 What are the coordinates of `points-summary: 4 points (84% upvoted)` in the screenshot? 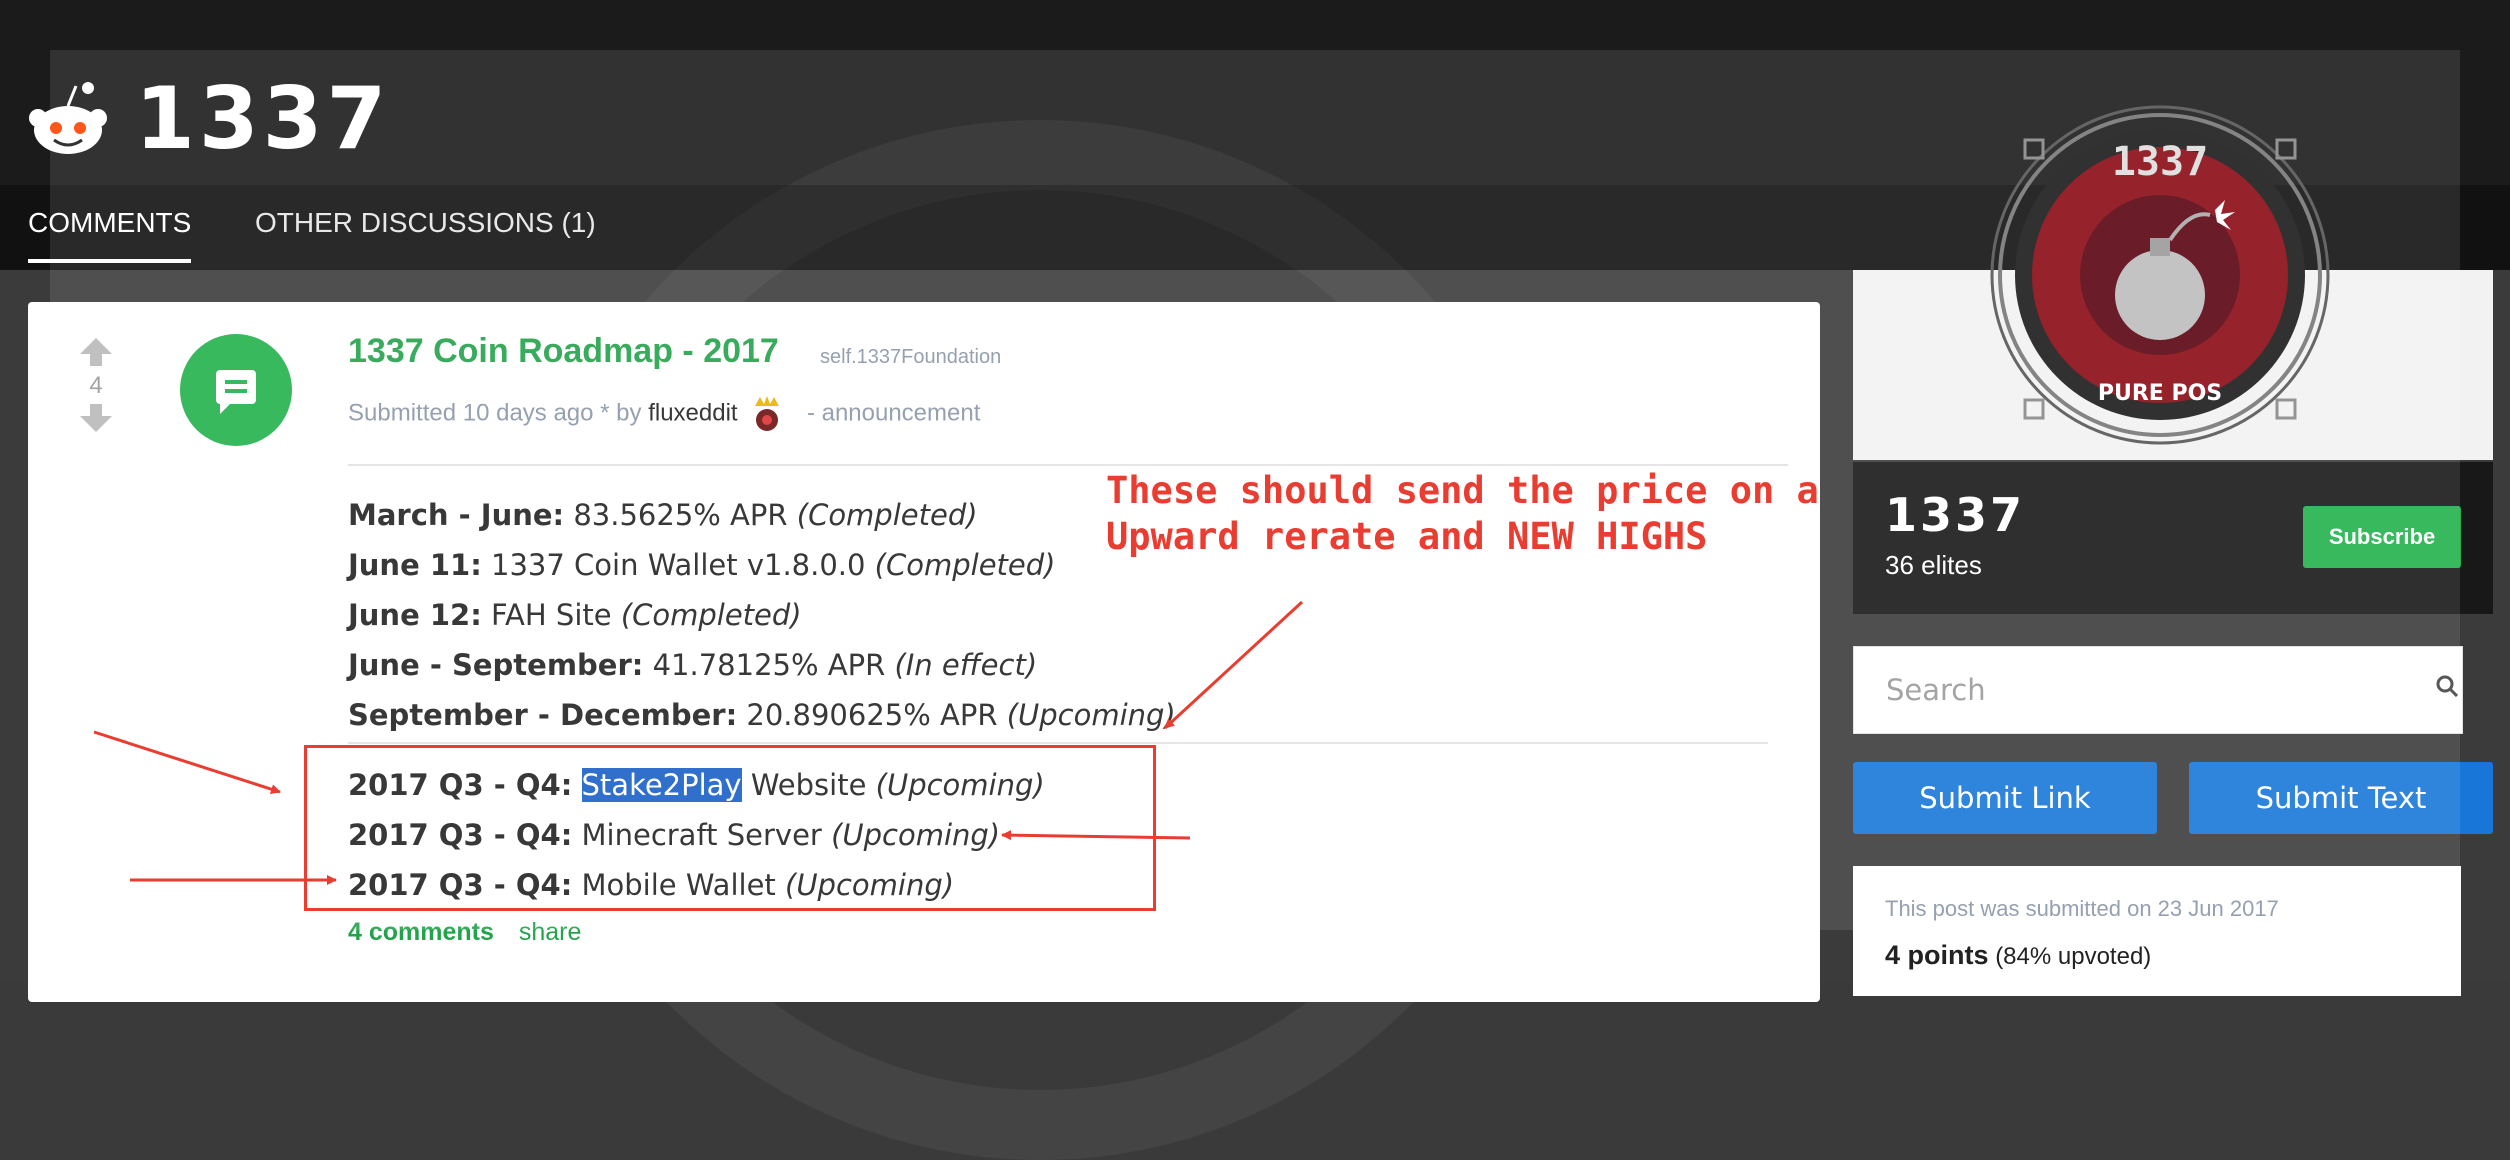 It's located at (2018, 955).